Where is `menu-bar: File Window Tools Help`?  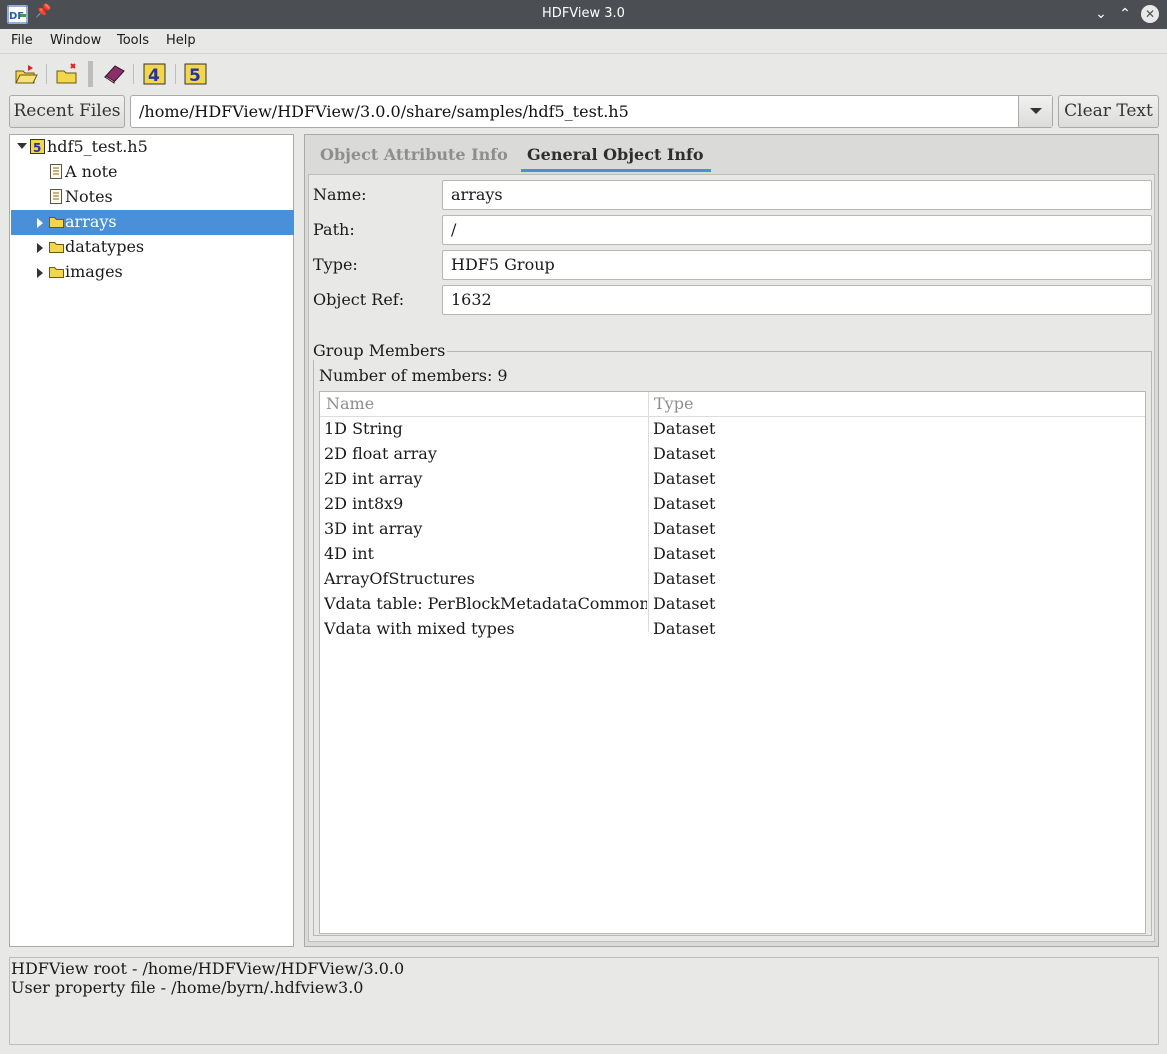
menu-bar: File Window Tools Help is located at coordinates (583, 41).